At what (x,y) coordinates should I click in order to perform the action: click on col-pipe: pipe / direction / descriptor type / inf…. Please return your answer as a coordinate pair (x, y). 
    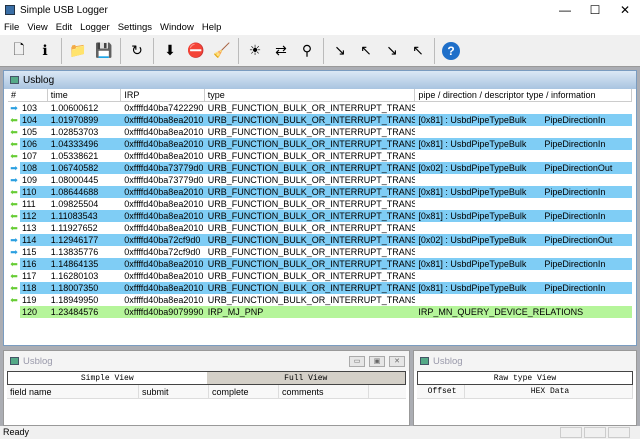
    Looking at the image, I should click on (523, 95).